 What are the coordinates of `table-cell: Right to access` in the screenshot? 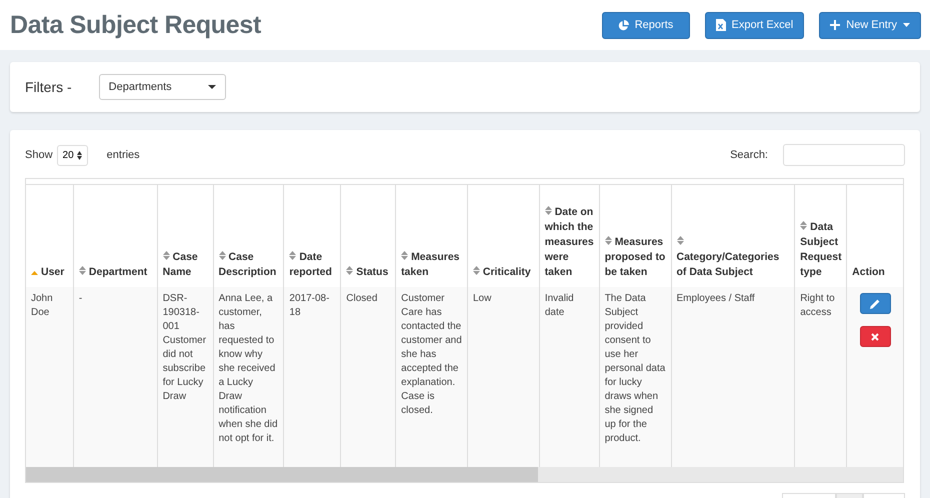 It's located at (820, 377).